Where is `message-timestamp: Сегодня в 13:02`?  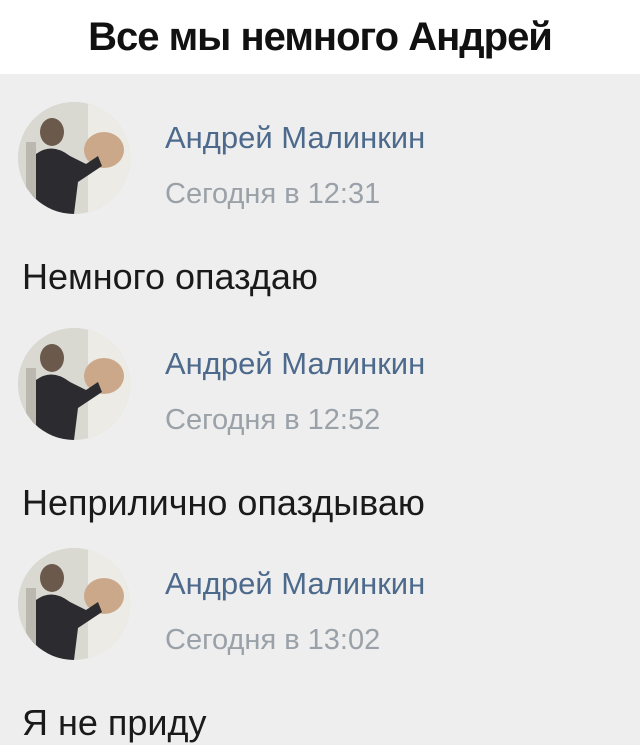
message-timestamp: Сегодня в 13:02 is located at coordinates (273, 640).